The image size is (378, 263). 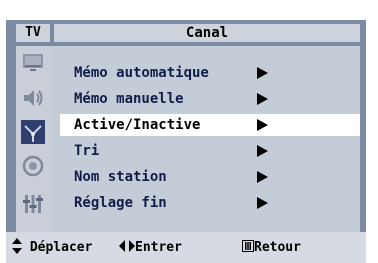 I want to click on menu-item-tri: Tri, so click(x=210, y=151).